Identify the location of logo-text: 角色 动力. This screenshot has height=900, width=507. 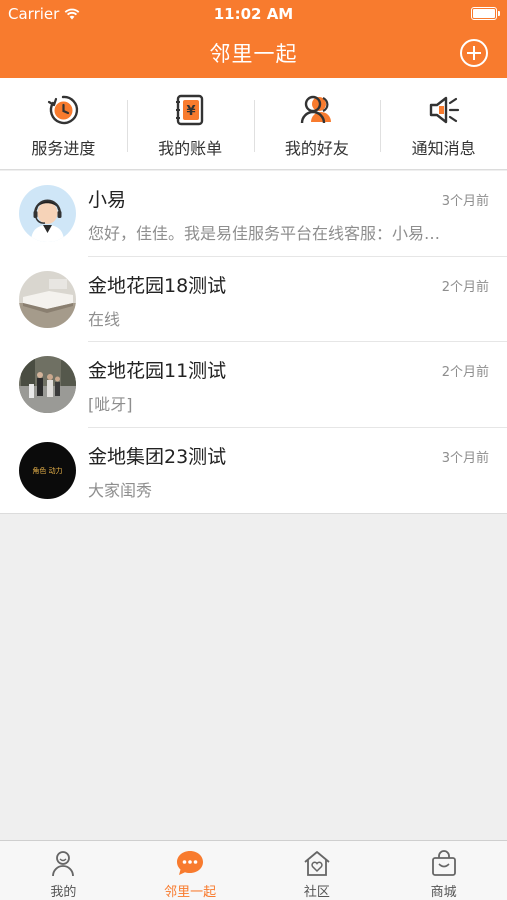
(47, 470).